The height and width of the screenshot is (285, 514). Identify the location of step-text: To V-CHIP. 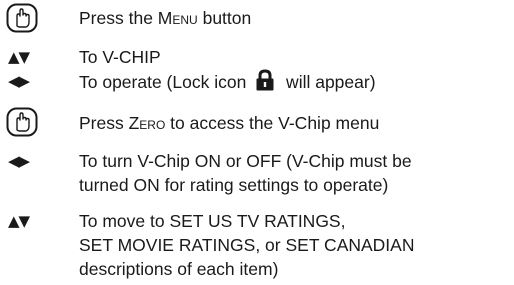
(120, 57).